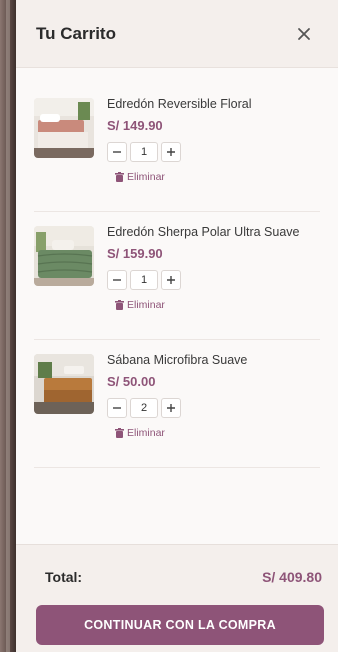  What do you see at coordinates (76, 33) in the screenshot?
I see `cart-title: Tu Carrito` at bounding box center [76, 33].